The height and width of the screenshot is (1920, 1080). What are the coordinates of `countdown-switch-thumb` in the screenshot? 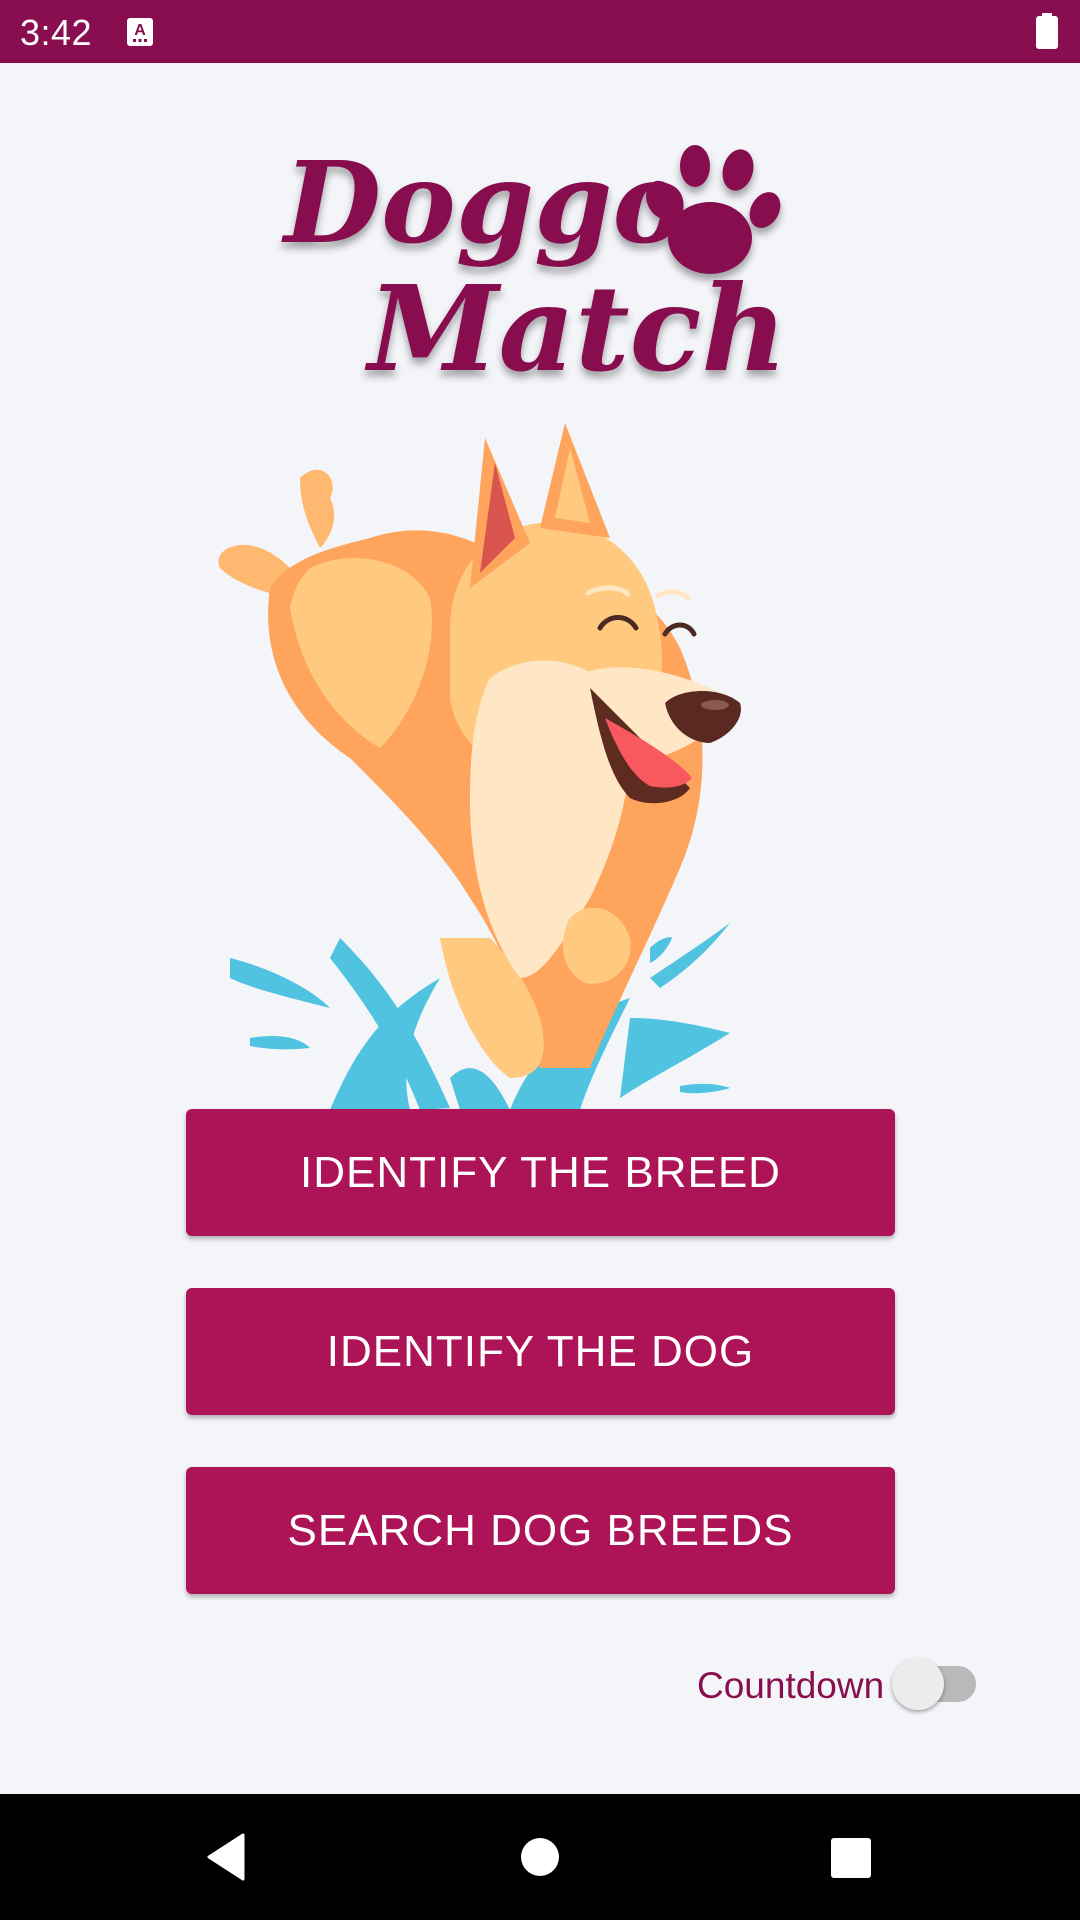 It's located at (918, 1684).